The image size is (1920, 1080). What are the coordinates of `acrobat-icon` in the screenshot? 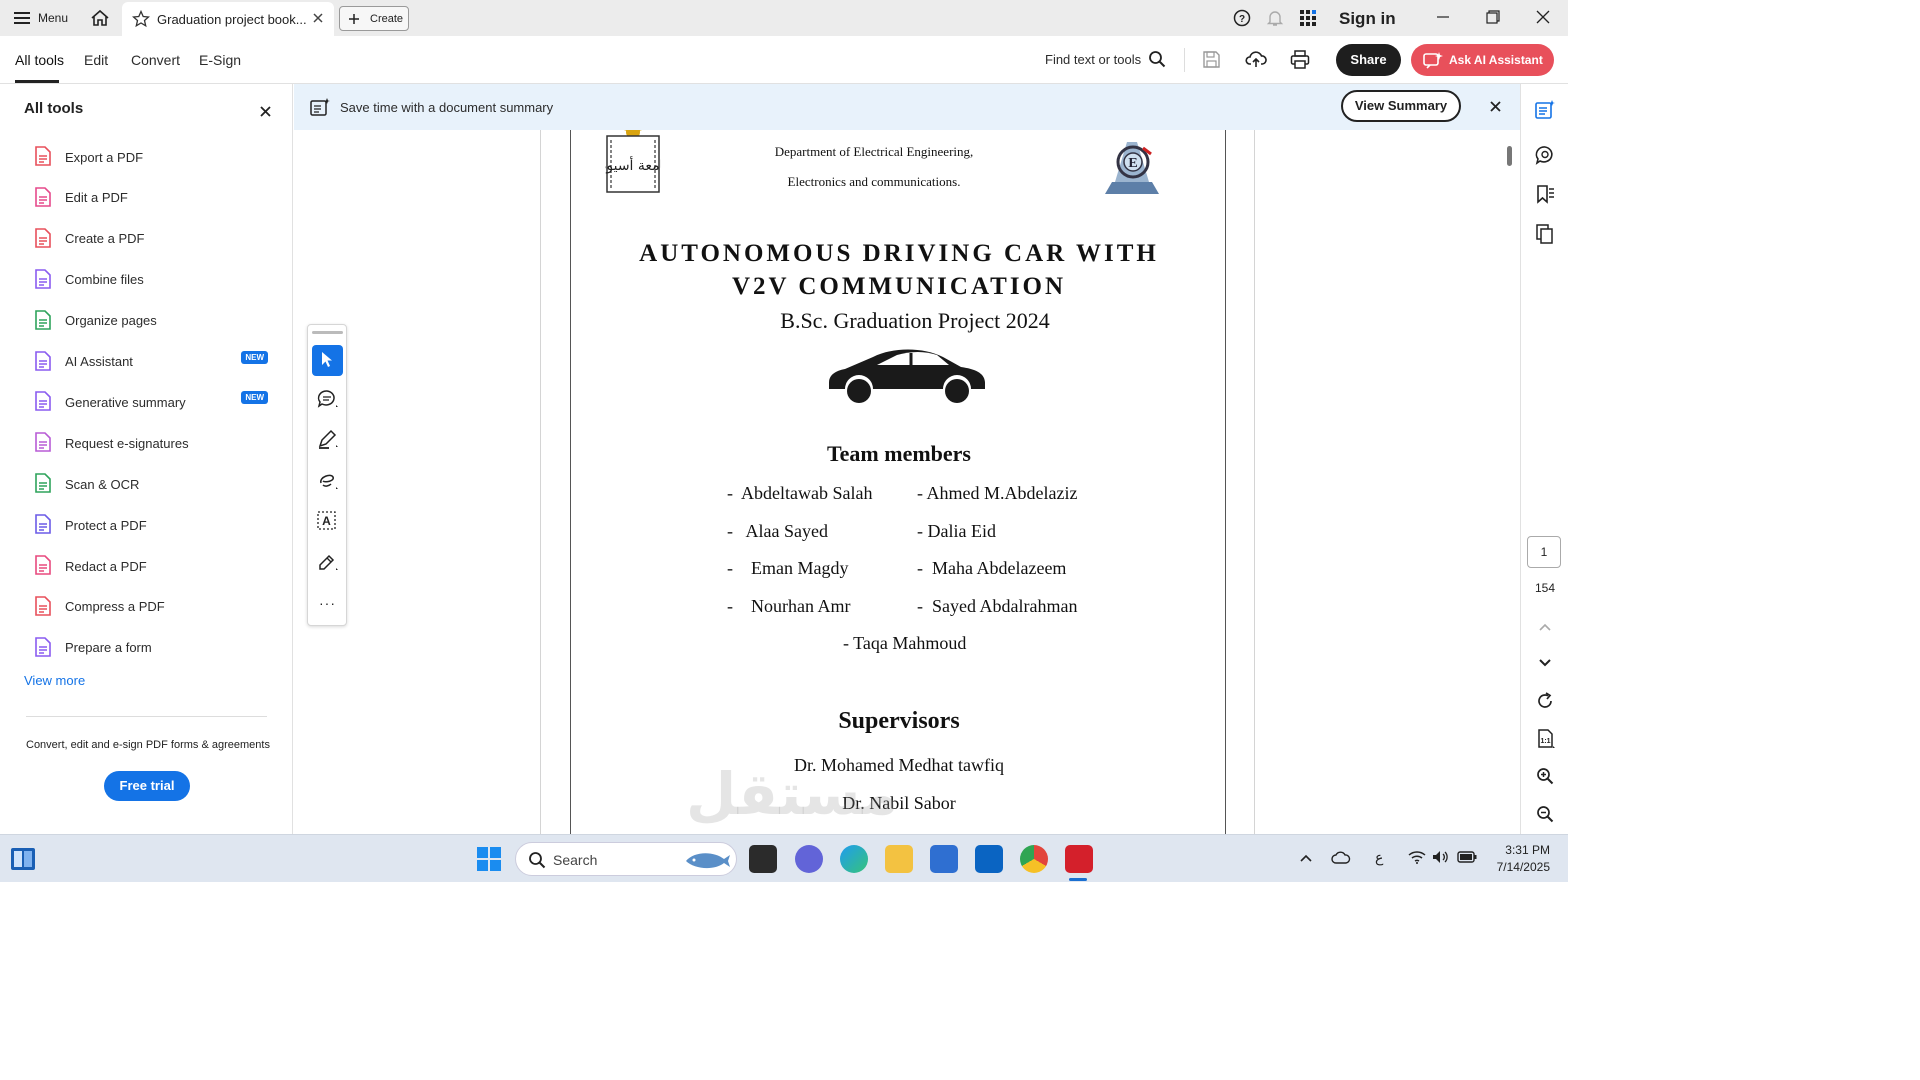 It's located at (1079, 859).